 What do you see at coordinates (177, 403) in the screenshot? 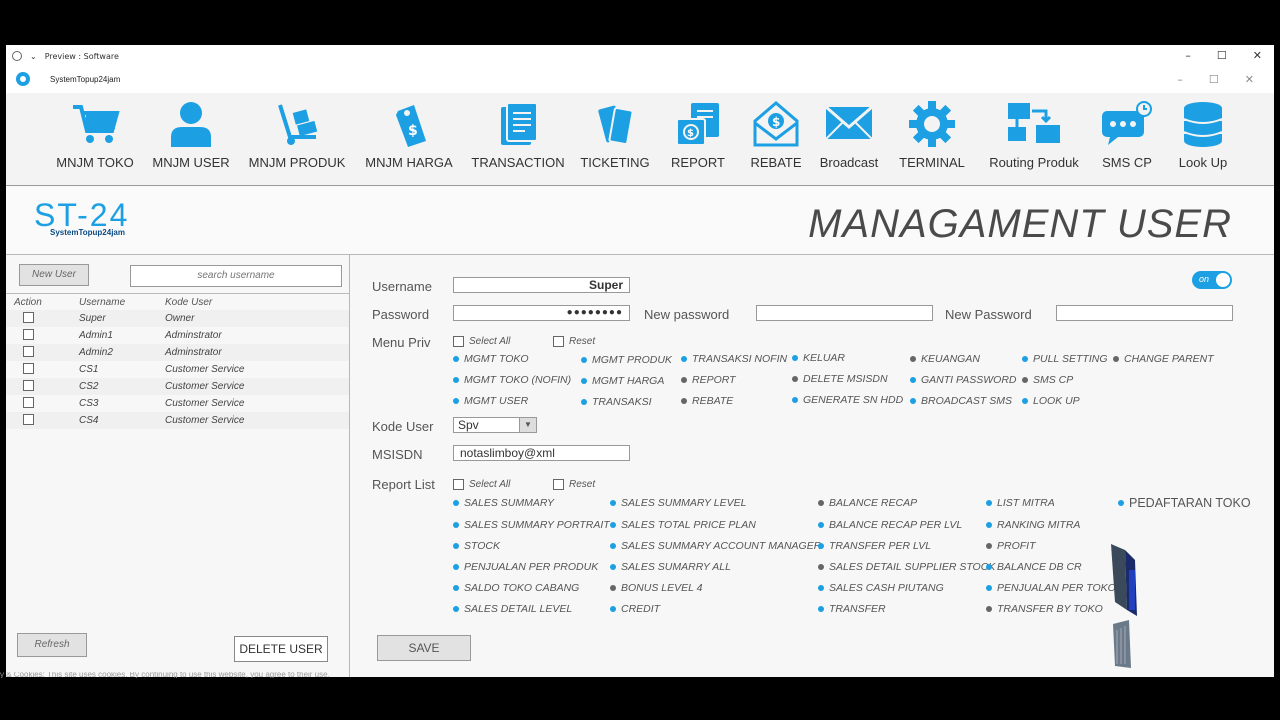
I see `table-row: CS3 Customer Service` at bounding box center [177, 403].